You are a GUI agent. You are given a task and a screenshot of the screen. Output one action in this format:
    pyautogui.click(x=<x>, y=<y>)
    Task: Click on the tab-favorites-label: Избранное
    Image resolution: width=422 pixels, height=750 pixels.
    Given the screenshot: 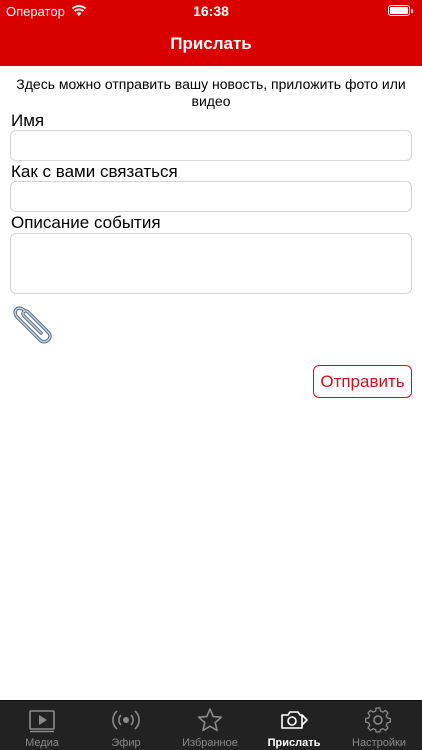 What is the action you would take?
    pyautogui.click(x=210, y=743)
    